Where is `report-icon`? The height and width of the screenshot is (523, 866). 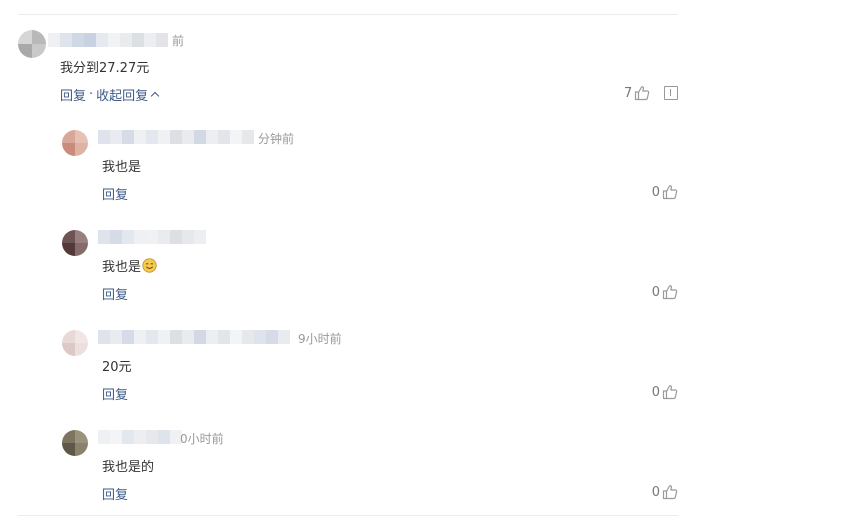 report-icon is located at coordinates (671, 93).